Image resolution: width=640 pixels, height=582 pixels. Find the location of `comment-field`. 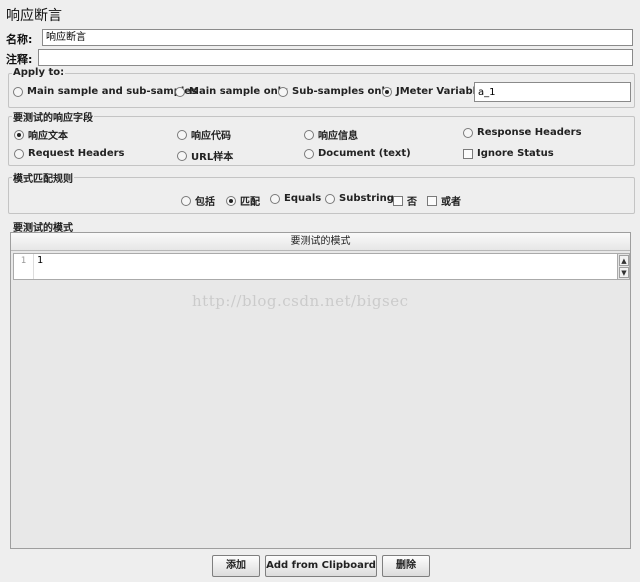

comment-field is located at coordinates (335, 57).